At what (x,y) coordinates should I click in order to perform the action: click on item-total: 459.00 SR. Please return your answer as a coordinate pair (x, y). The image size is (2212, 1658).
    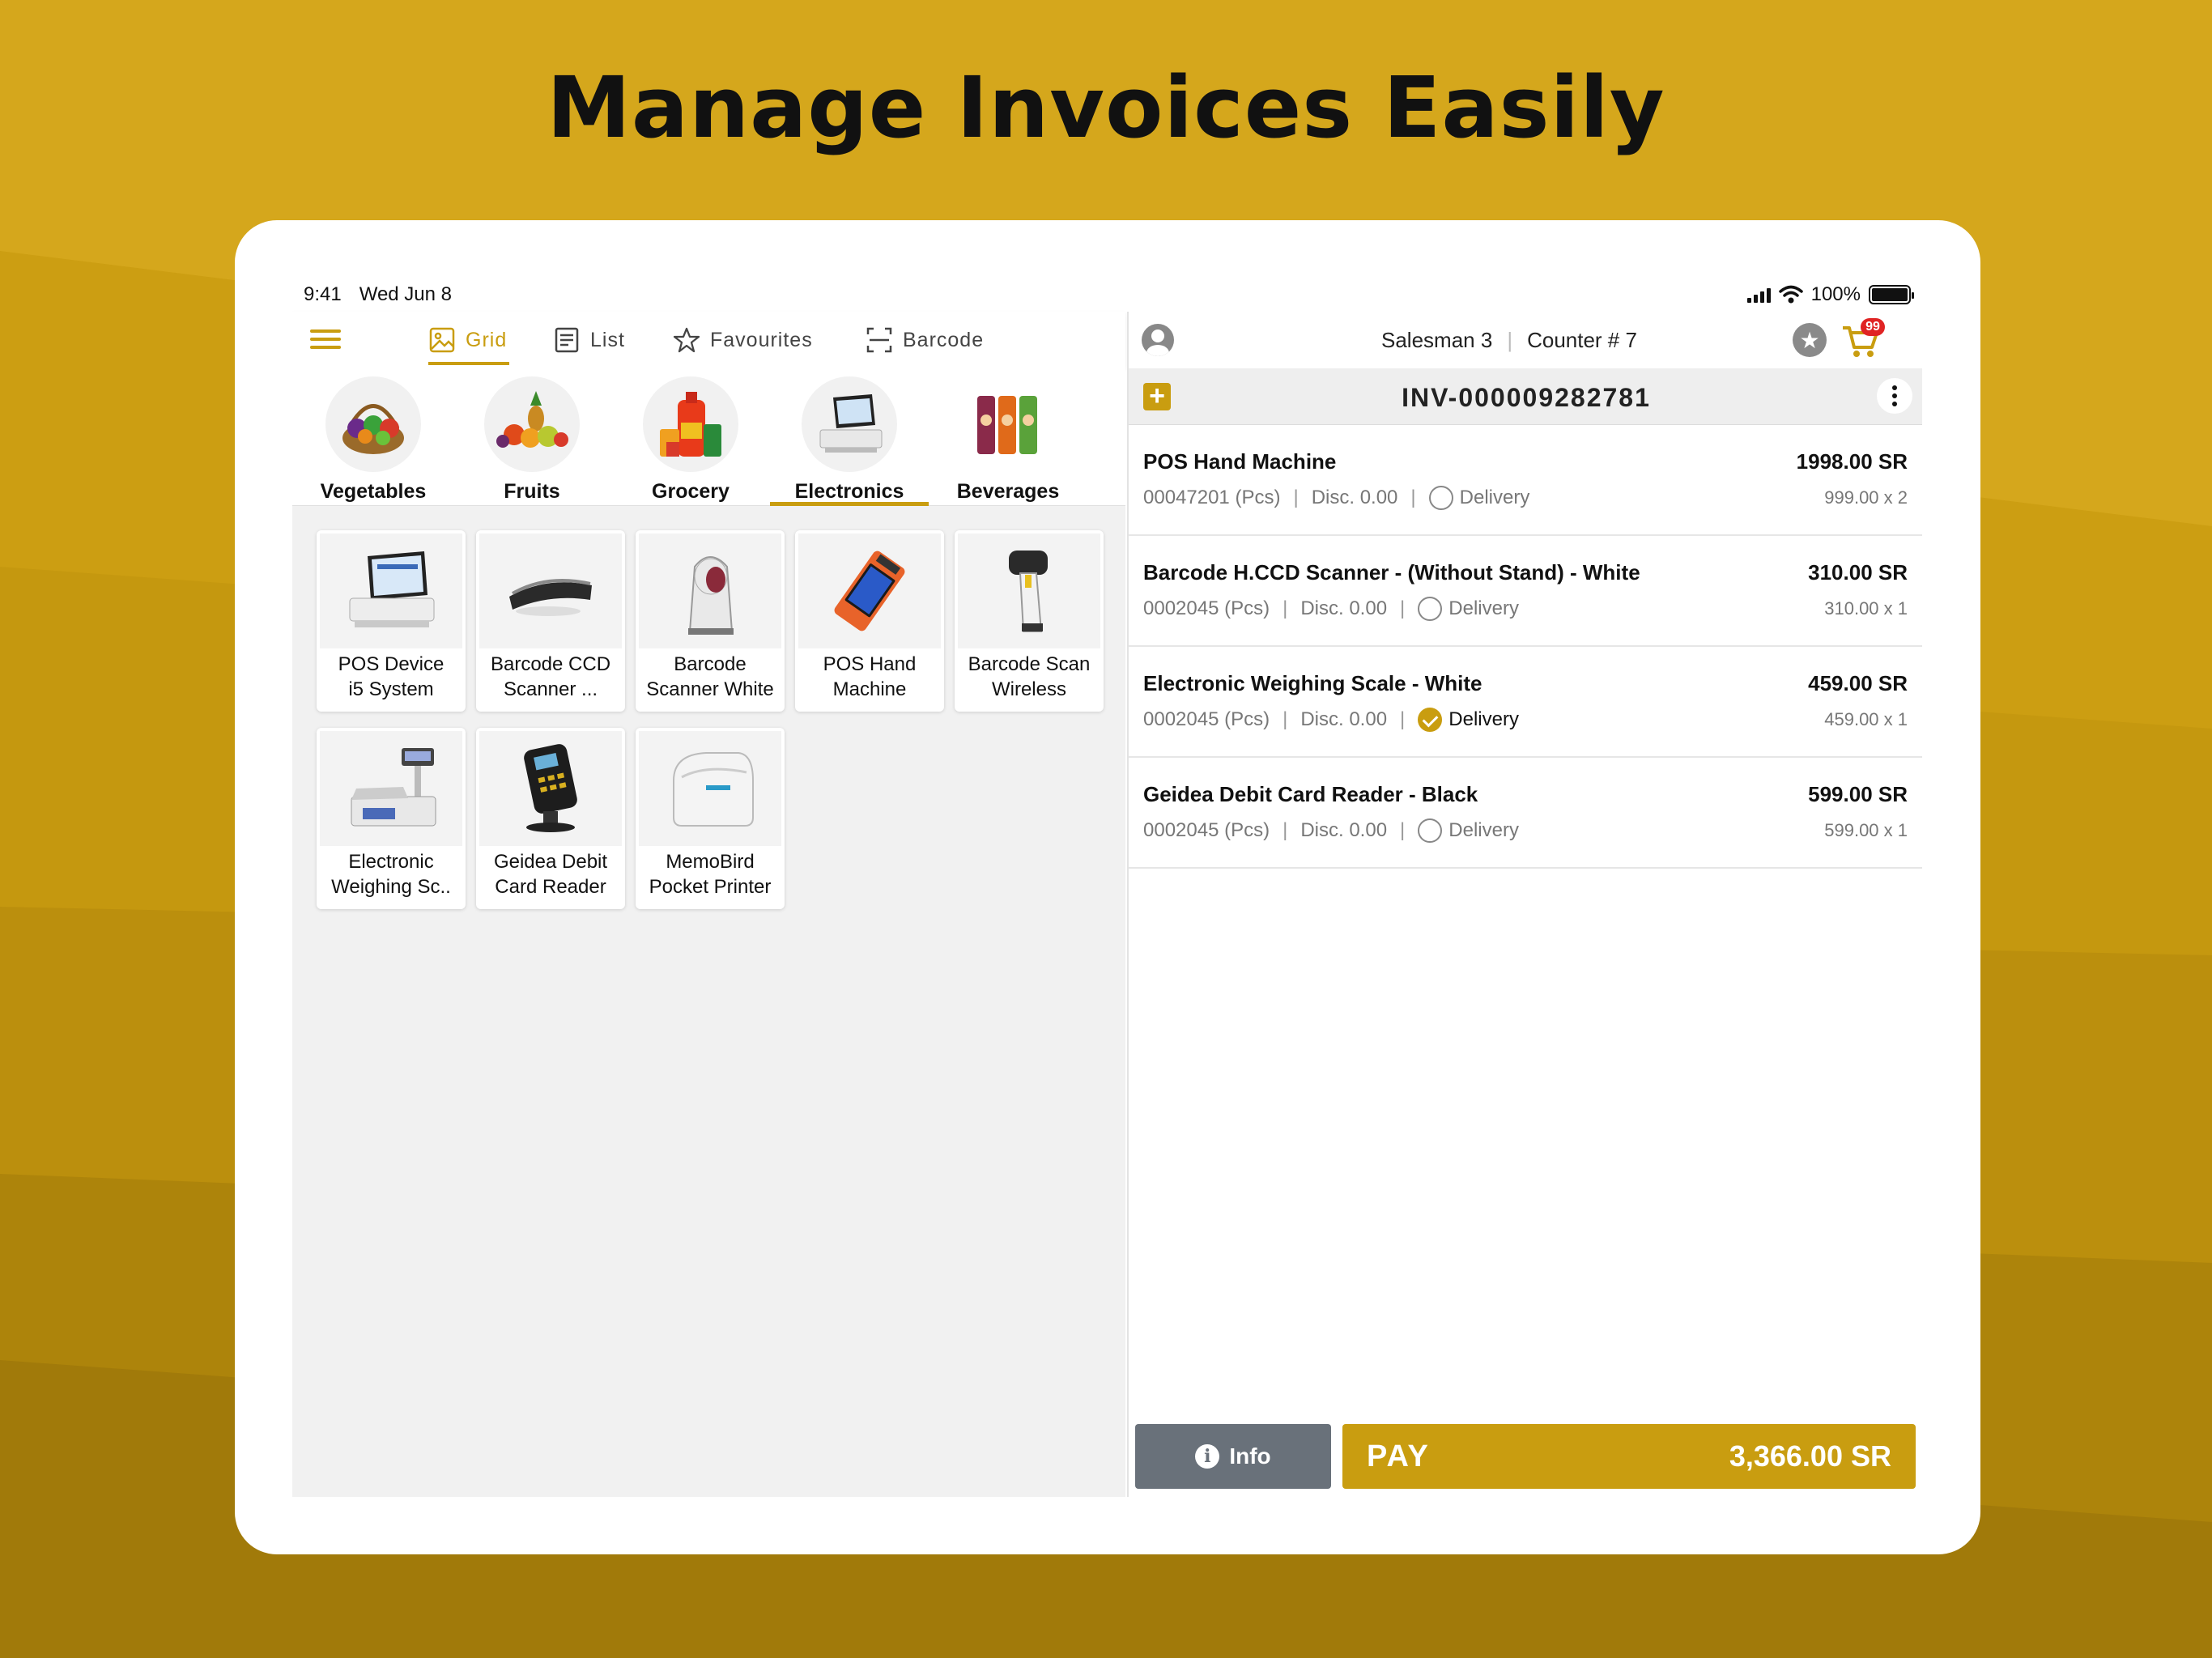
    Looking at the image, I should click on (1858, 683).